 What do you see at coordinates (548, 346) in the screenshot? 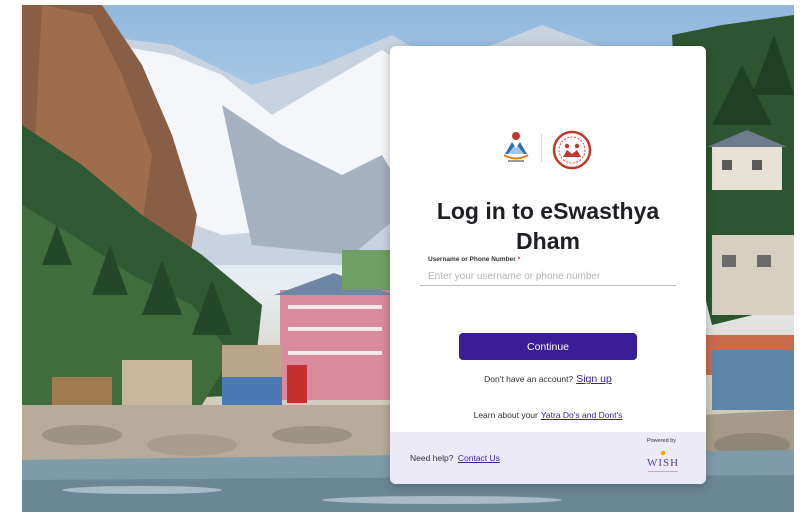
I see `continue-button: Continue` at bounding box center [548, 346].